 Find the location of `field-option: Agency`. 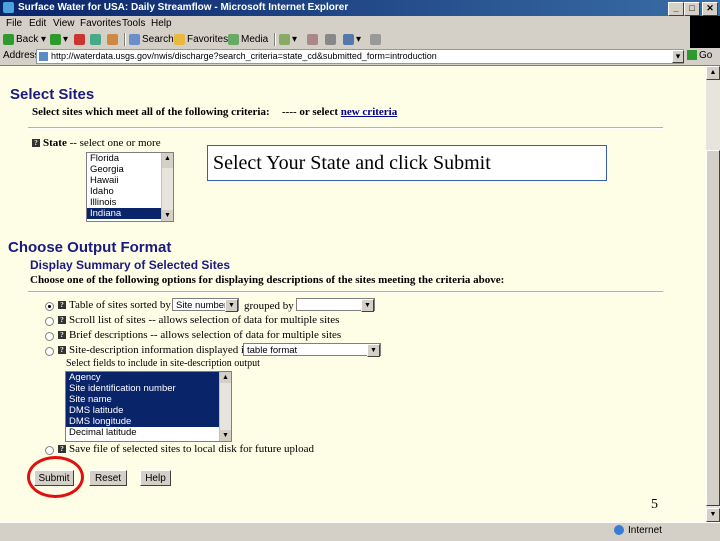

field-option: Agency is located at coordinates (148, 377).